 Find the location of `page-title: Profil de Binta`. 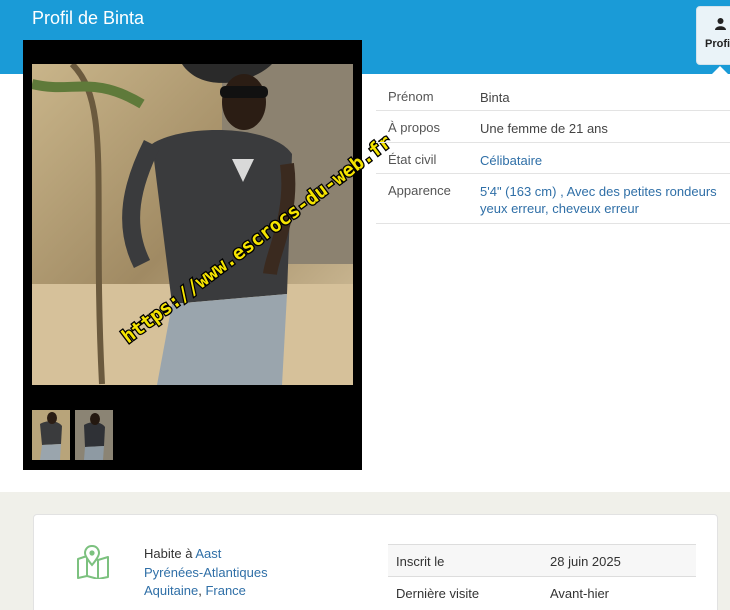

page-title: Profil de Binta is located at coordinates (88, 18).